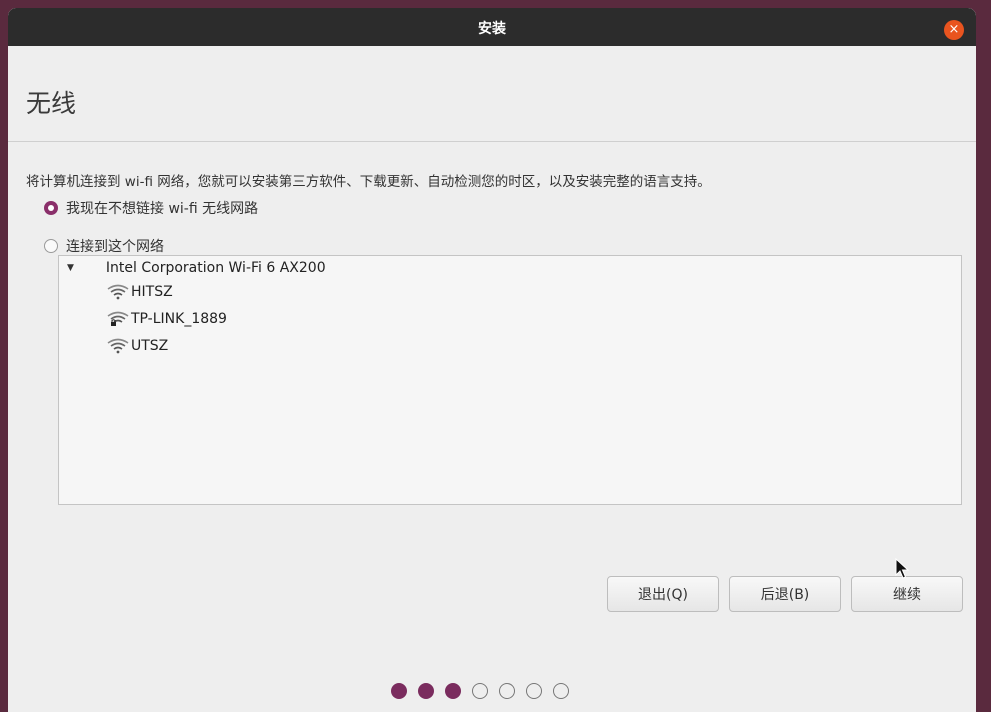 The image size is (991, 712). What do you see at coordinates (902, 568) in the screenshot?
I see `mouse-cursor-icon` at bounding box center [902, 568].